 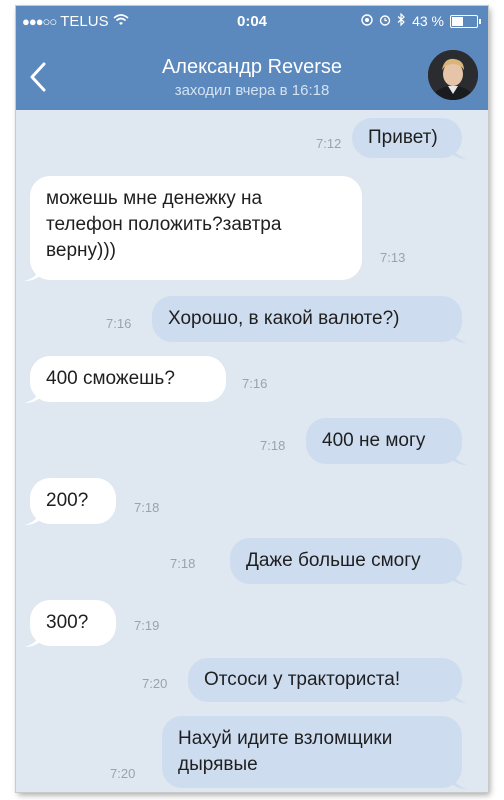 I want to click on status-right: 43 %, so click(x=421, y=20).